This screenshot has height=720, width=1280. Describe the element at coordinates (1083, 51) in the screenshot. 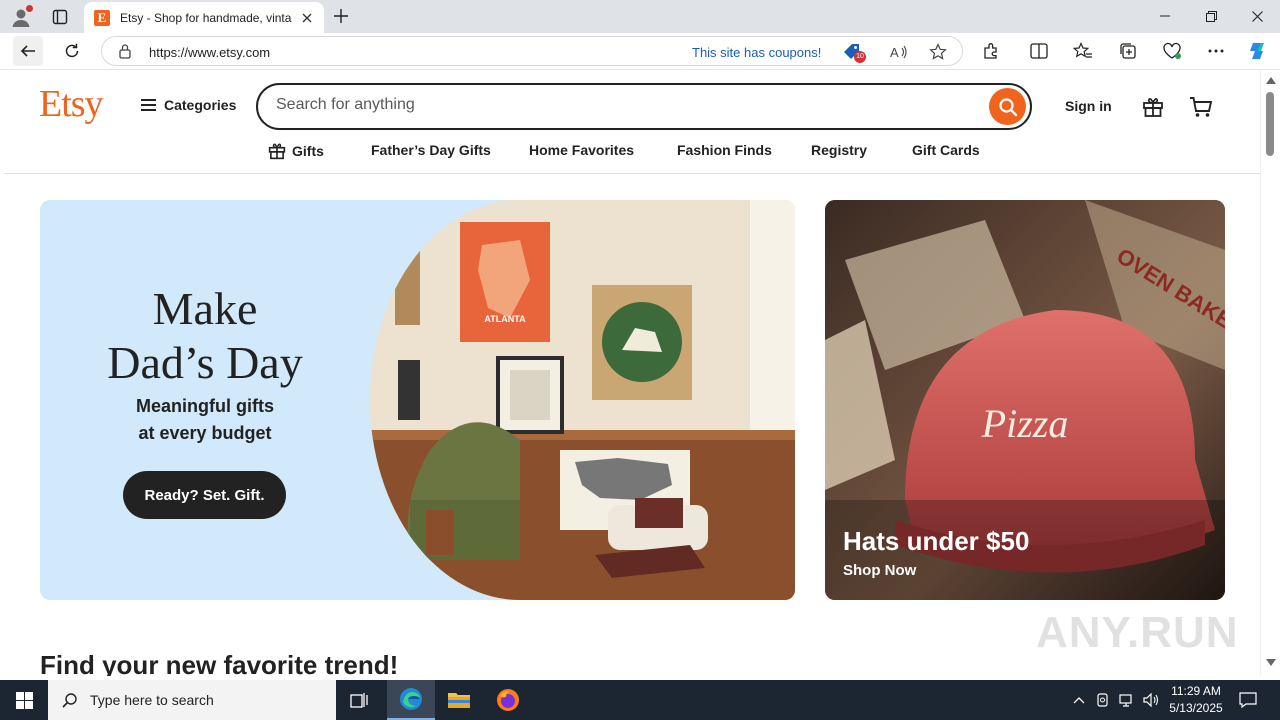

I see `favorites-icon` at that location.